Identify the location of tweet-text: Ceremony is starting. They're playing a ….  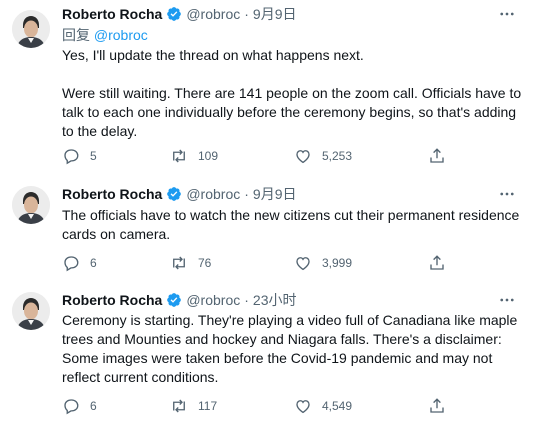
(290, 348).